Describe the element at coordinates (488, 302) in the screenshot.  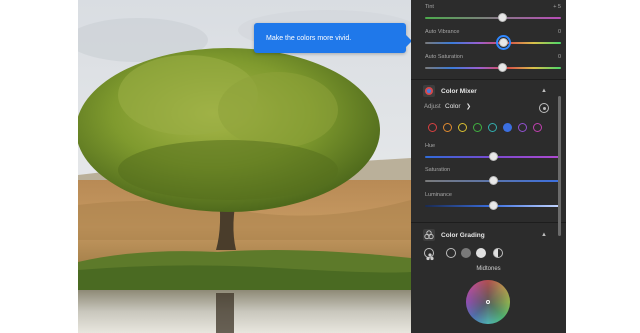
I see `color-wheel-handle` at that location.